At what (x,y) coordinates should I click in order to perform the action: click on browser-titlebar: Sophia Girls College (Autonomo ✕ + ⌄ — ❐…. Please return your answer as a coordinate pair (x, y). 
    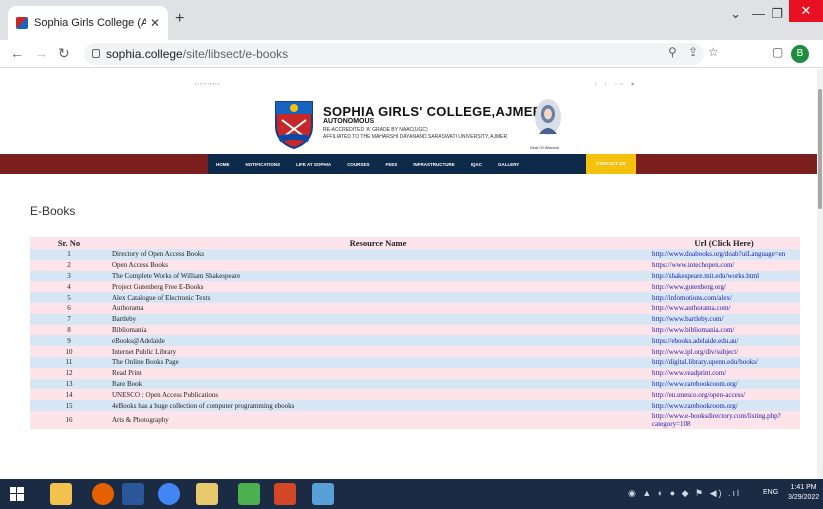
    Looking at the image, I should click on (411, 20).